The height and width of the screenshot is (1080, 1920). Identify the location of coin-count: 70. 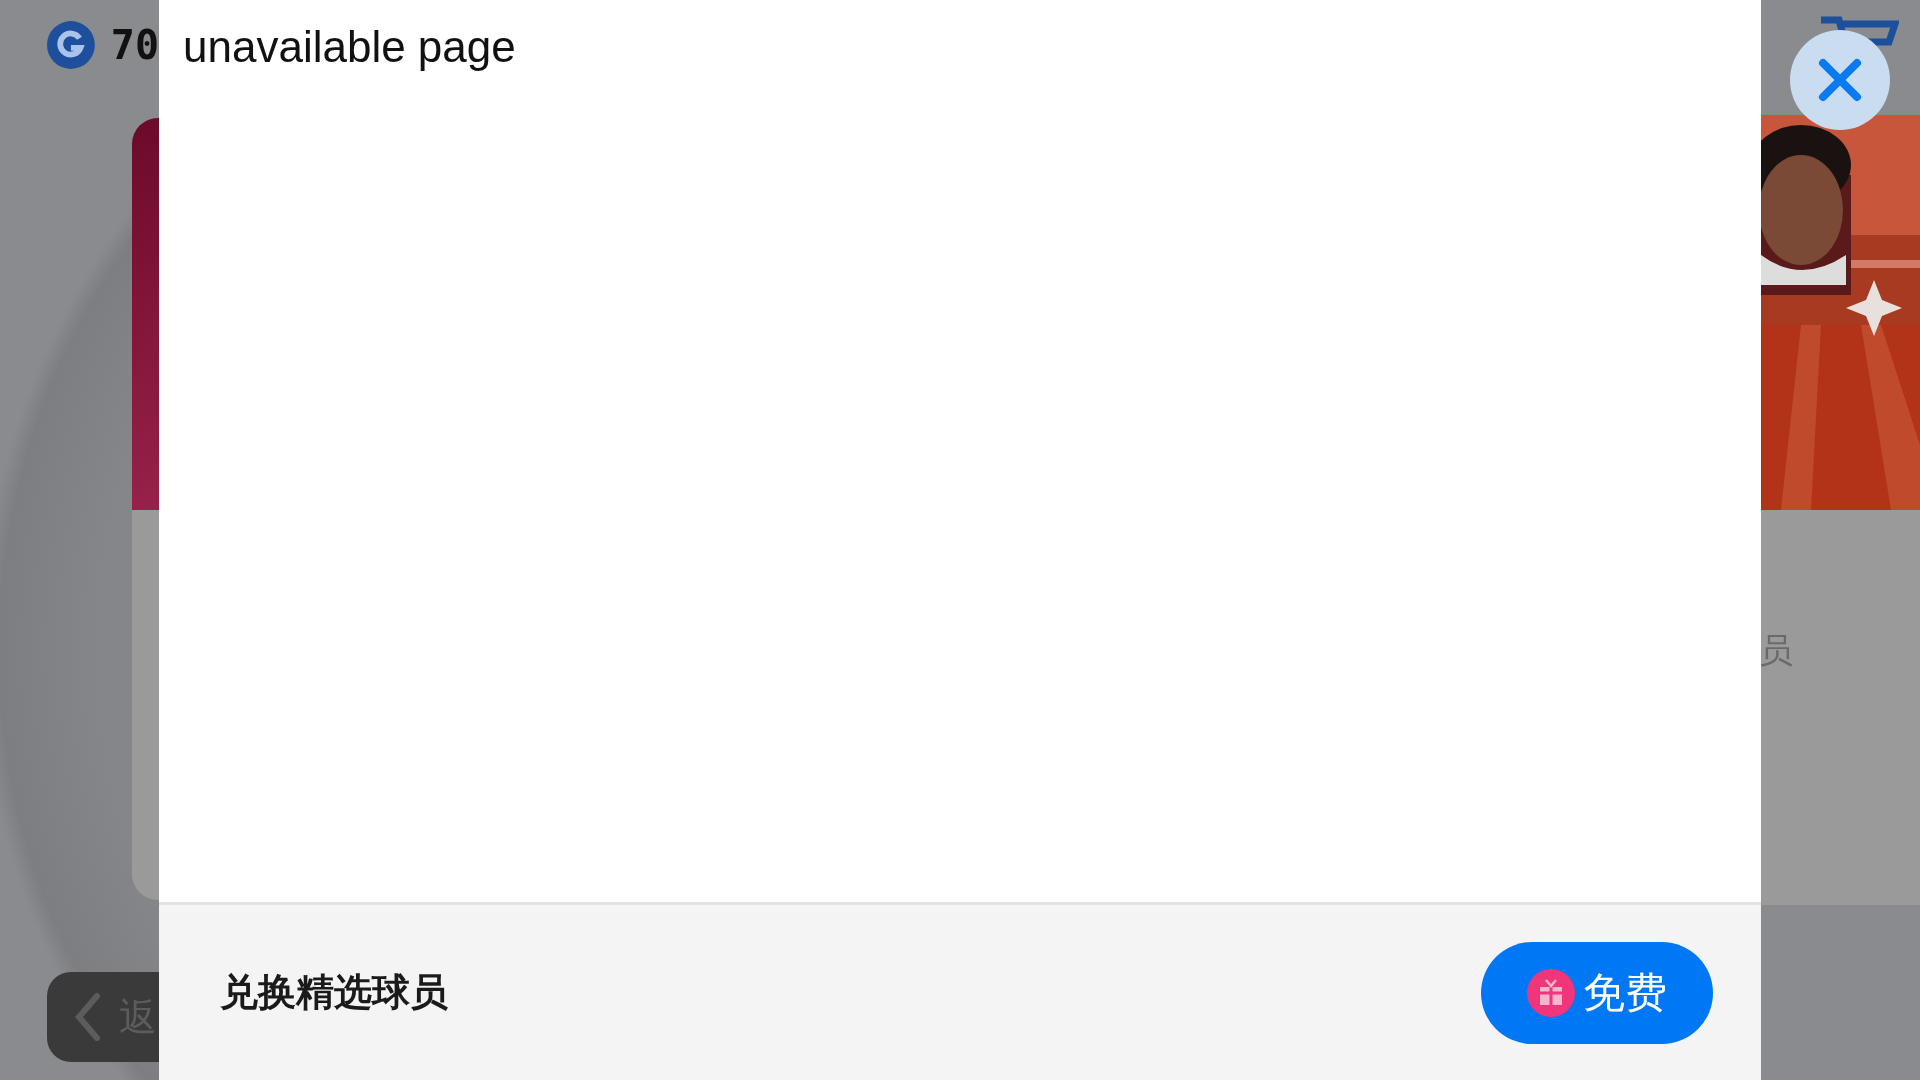
(134, 45).